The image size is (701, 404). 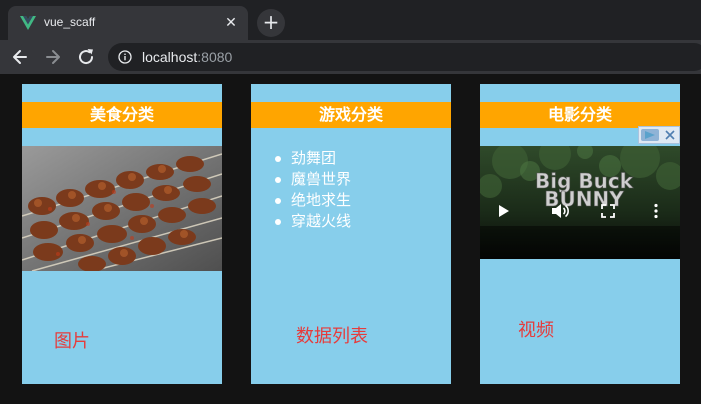 I want to click on vue-logo-icon, so click(x=28, y=23).